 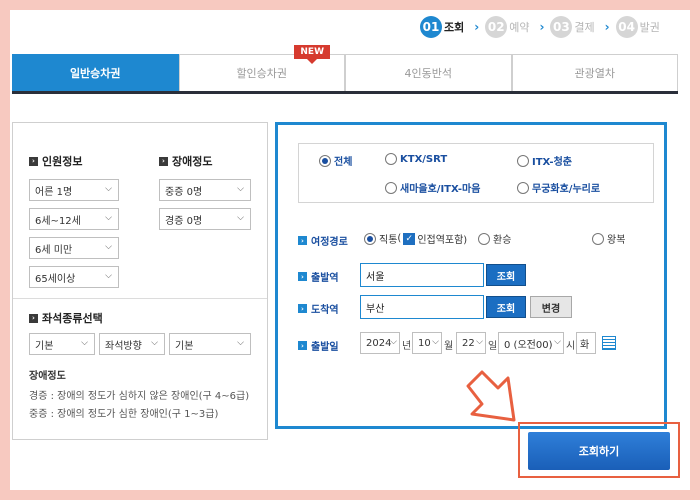 I want to click on tab-label: 할인승차권, so click(x=262, y=73).